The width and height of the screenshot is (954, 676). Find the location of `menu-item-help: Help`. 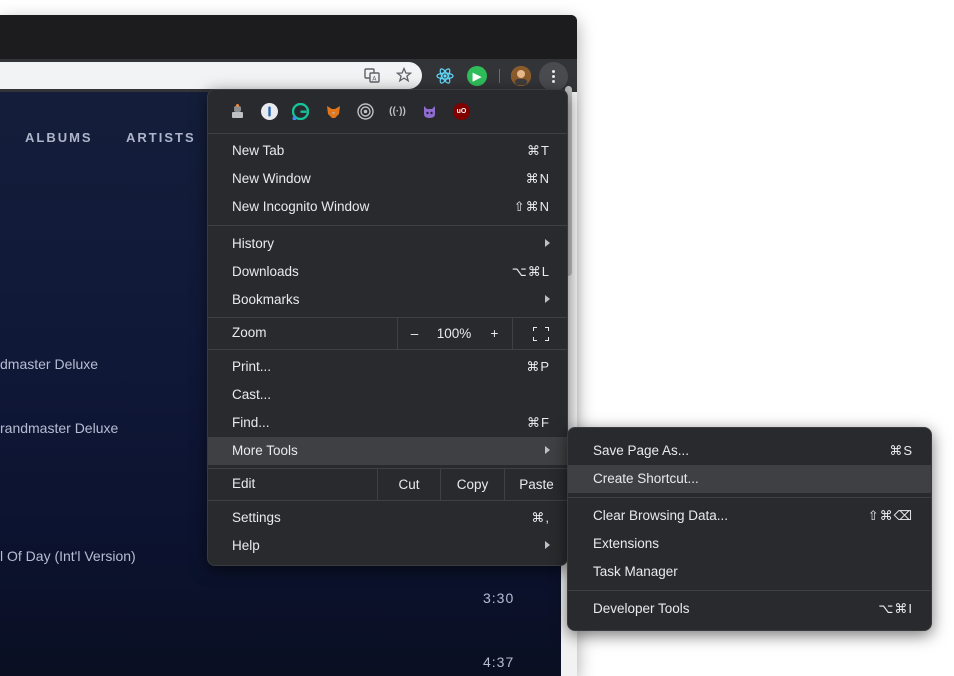

menu-item-help: Help is located at coordinates (387, 546).